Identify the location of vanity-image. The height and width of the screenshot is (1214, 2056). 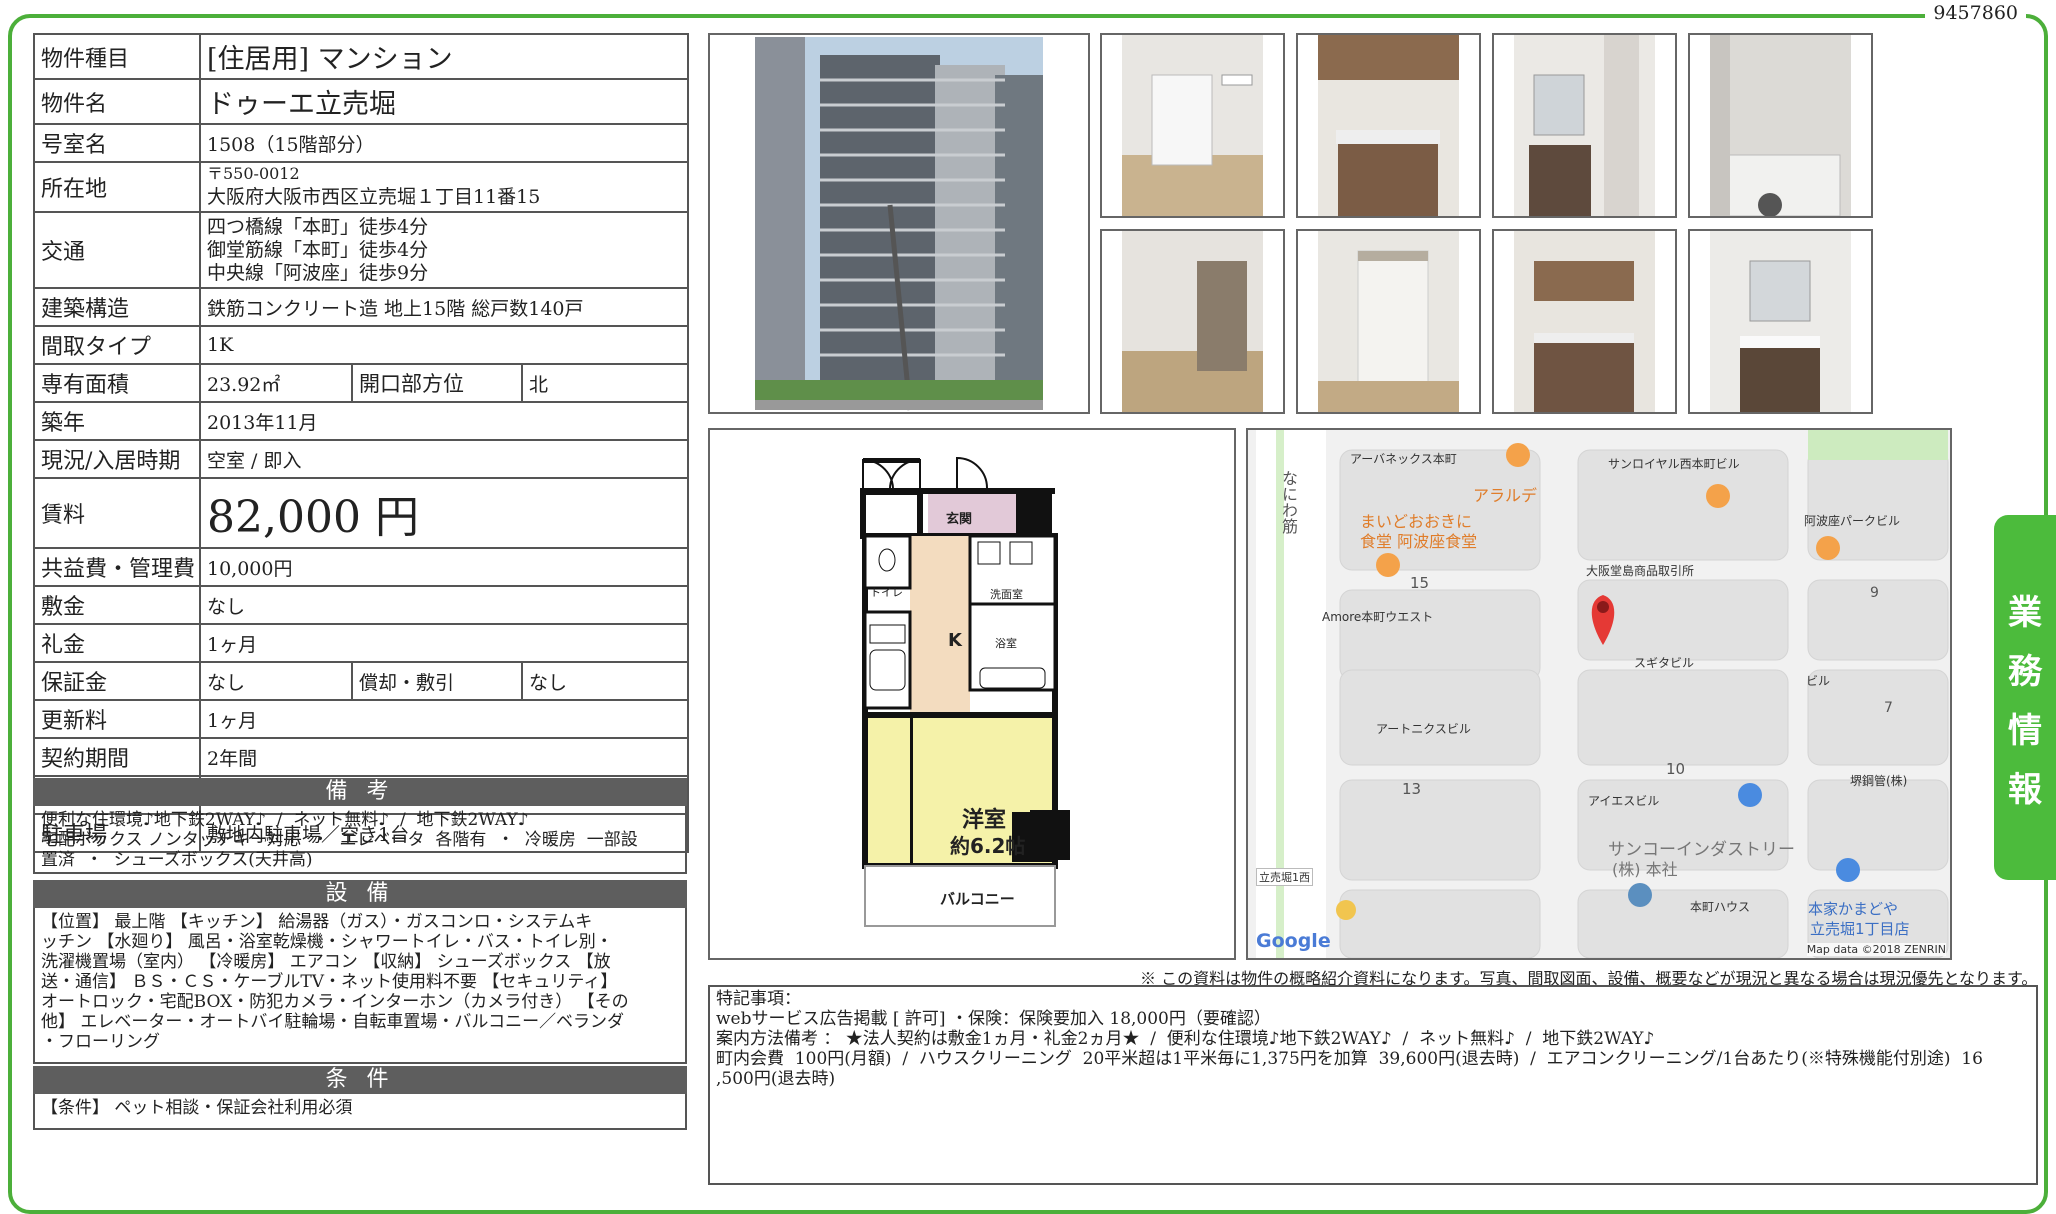
(1780, 321).